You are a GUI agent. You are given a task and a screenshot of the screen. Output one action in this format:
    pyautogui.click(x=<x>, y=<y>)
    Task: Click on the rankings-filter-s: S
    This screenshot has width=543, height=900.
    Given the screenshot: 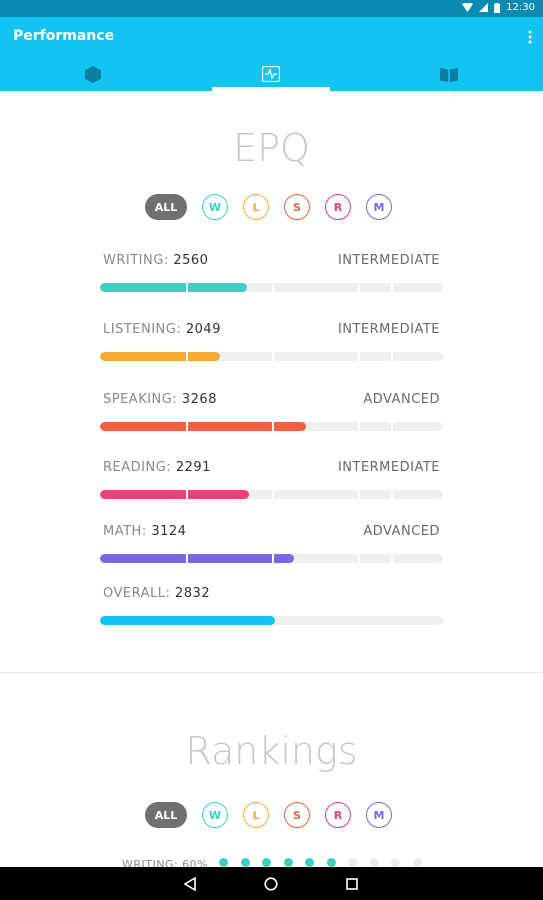 What is the action you would take?
    pyautogui.click(x=297, y=815)
    